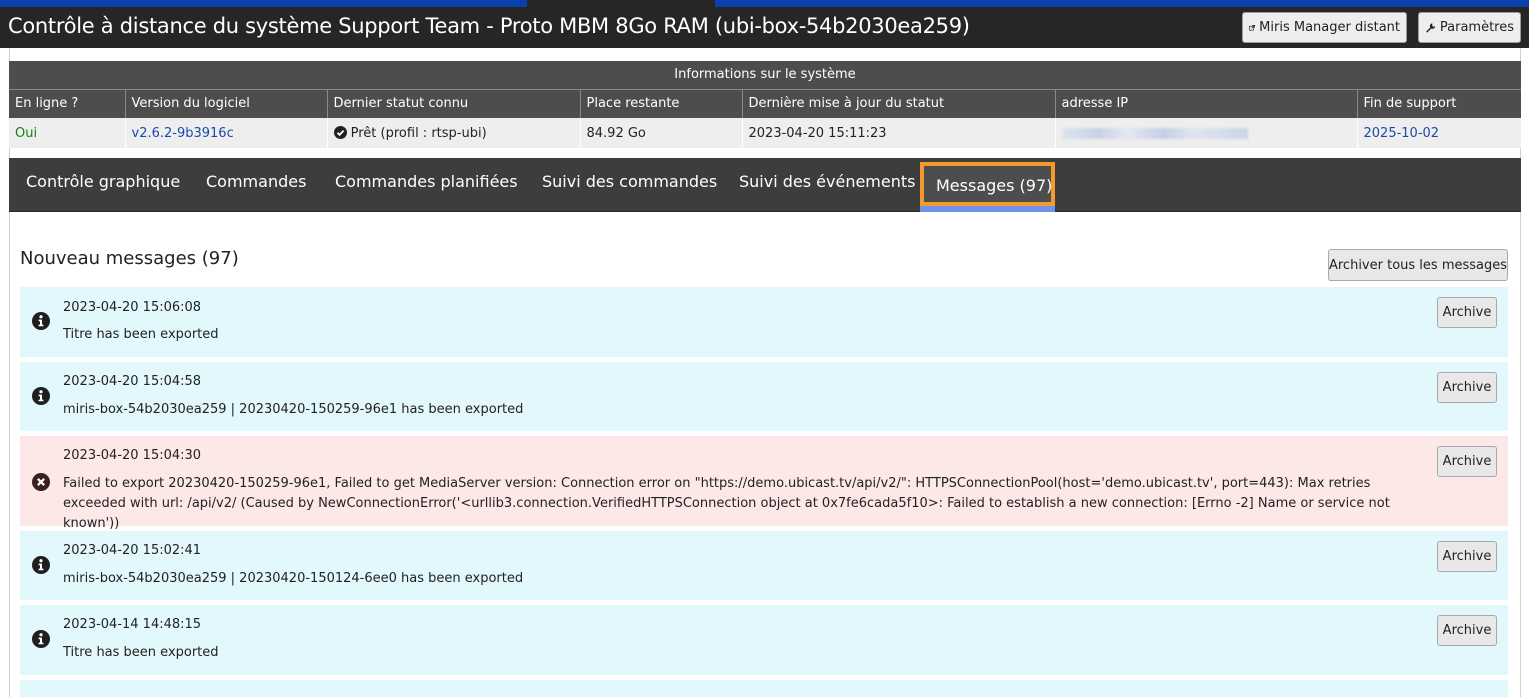 Image resolution: width=1529 pixels, height=697 pixels. I want to click on col-ip: adresse IP, so click(1205, 103).